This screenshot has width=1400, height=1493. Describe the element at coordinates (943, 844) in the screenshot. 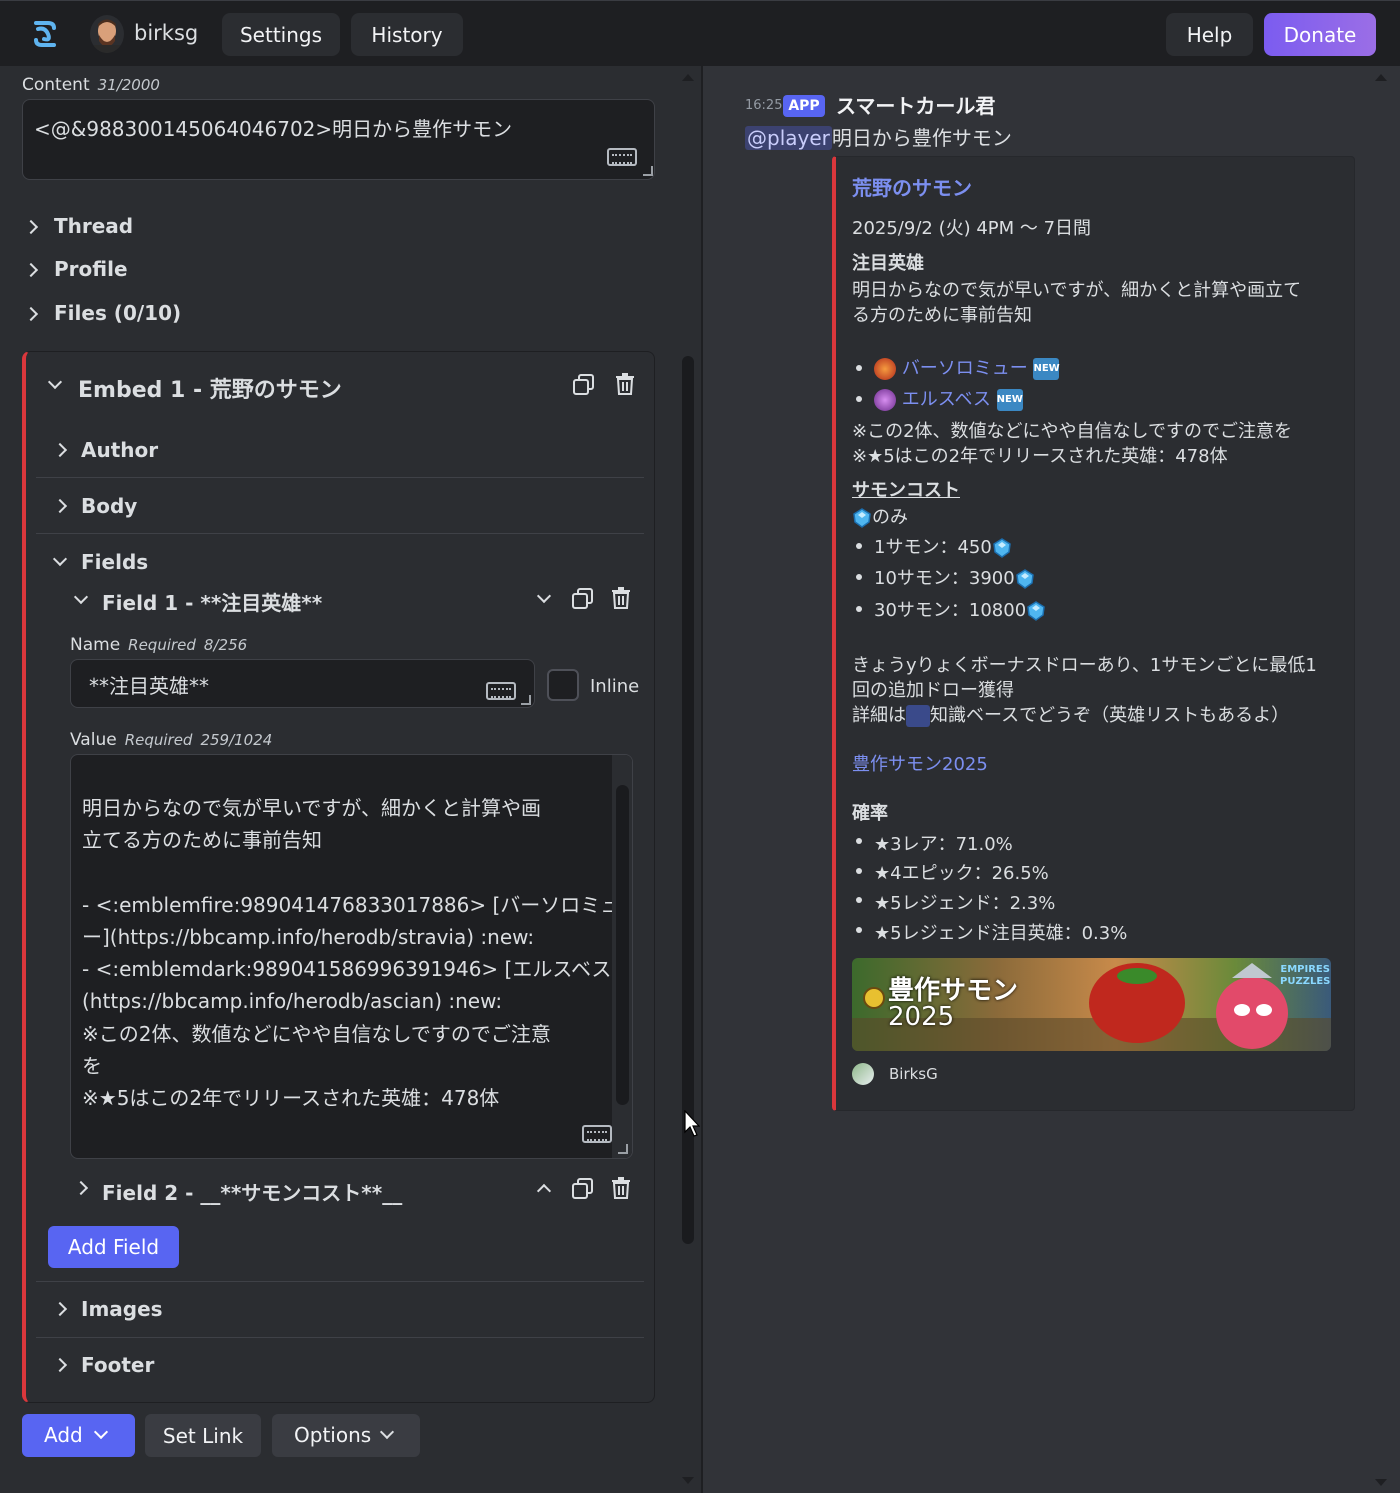

I see `rate-item: ★3レア：71.0%` at that location.